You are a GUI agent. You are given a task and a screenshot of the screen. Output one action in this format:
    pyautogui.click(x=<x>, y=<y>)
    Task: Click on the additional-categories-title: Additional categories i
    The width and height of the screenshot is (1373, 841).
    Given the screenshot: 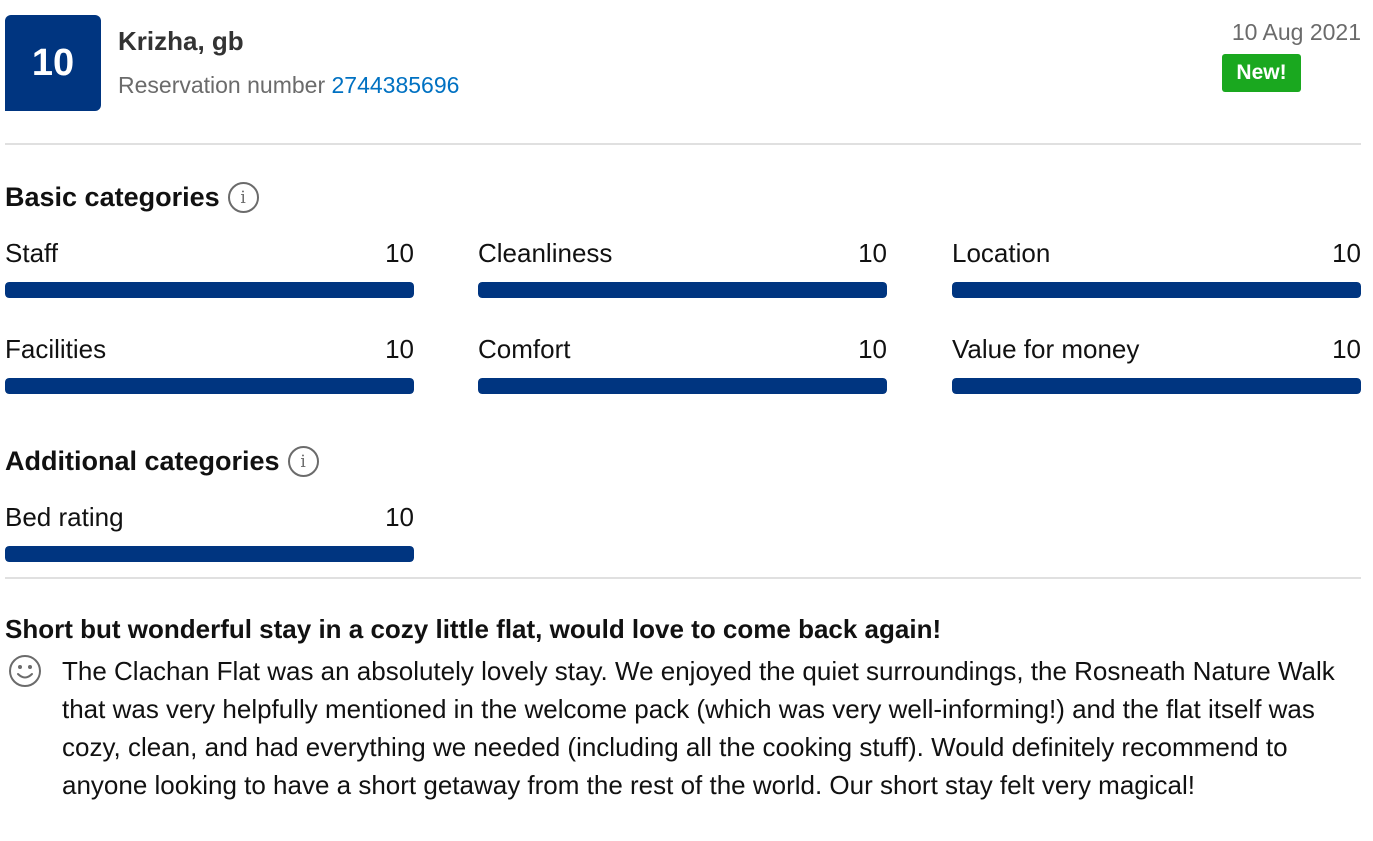 What is the action you would take?
    pyautogui.click(x=162, y=461)
    